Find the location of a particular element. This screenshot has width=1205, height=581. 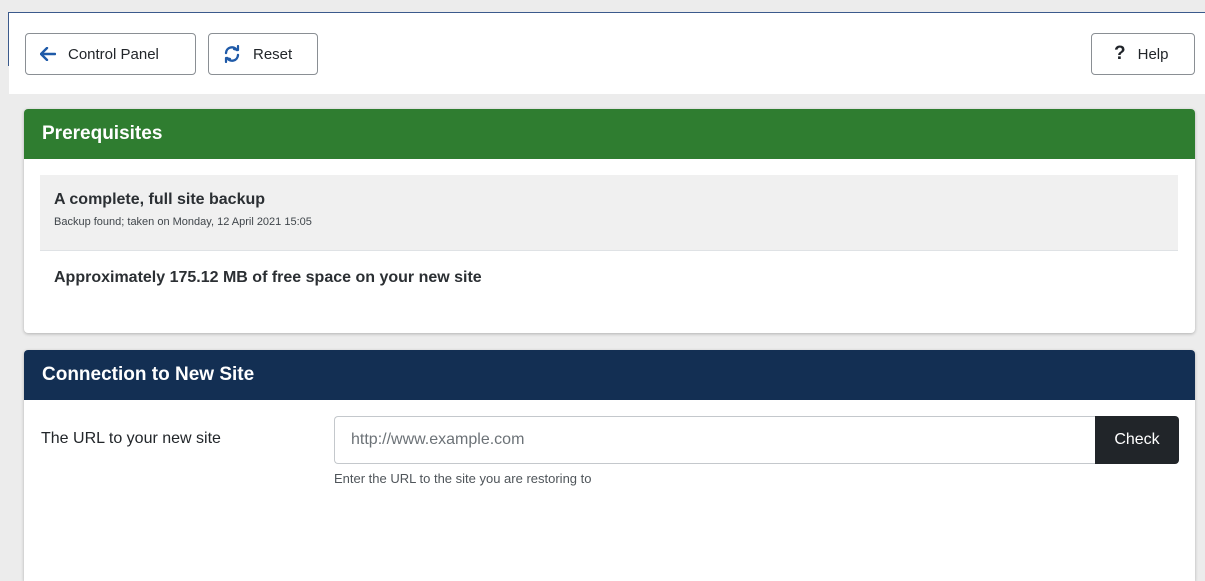

connection-title: Connection to New Site is located at coordinates (148, 374).